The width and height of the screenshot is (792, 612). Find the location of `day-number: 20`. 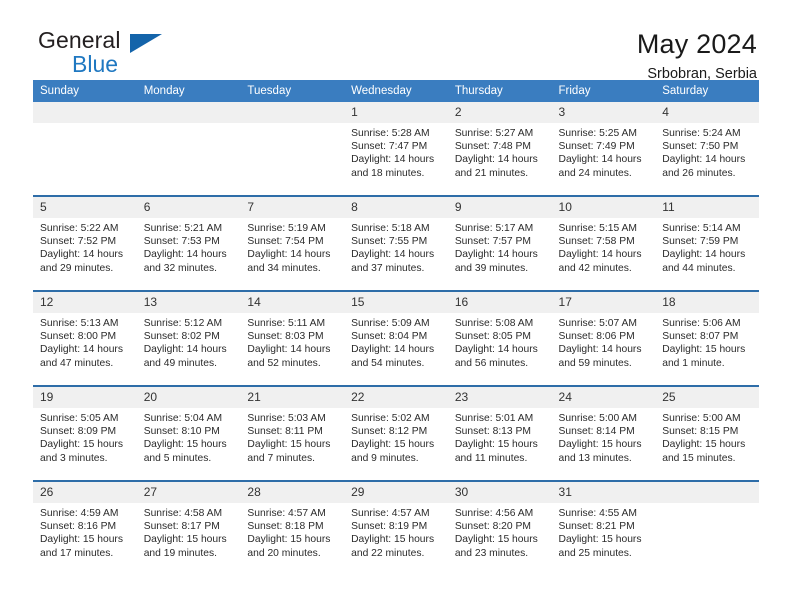

day-number: 20 is located at coordinates (188, 397).